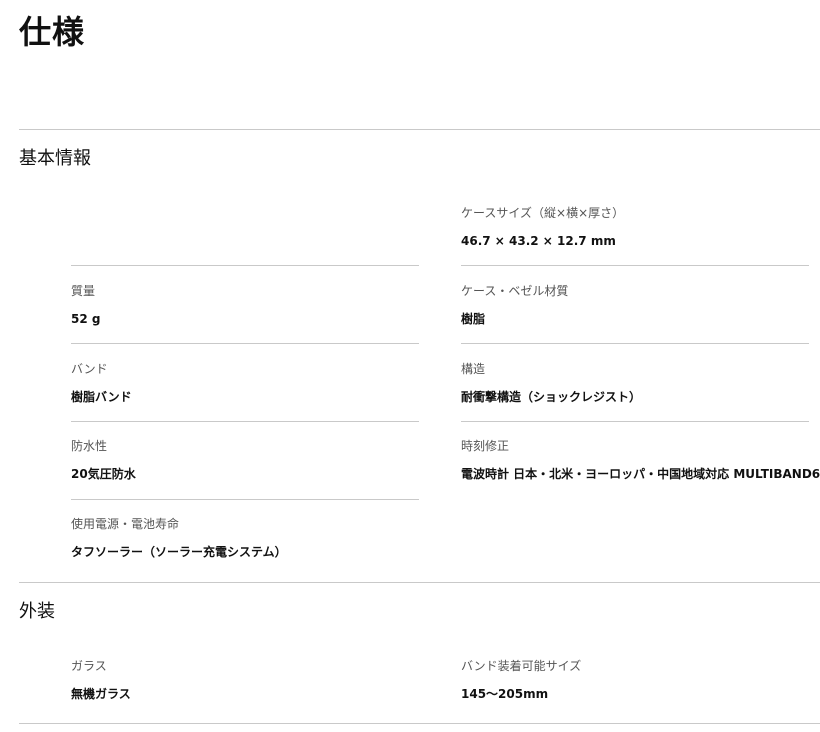 This screenshot has width=820, height=732. Describe the element at coordinates (52, 32) in the screenshot. I see `page-title: 仕様` at that location.